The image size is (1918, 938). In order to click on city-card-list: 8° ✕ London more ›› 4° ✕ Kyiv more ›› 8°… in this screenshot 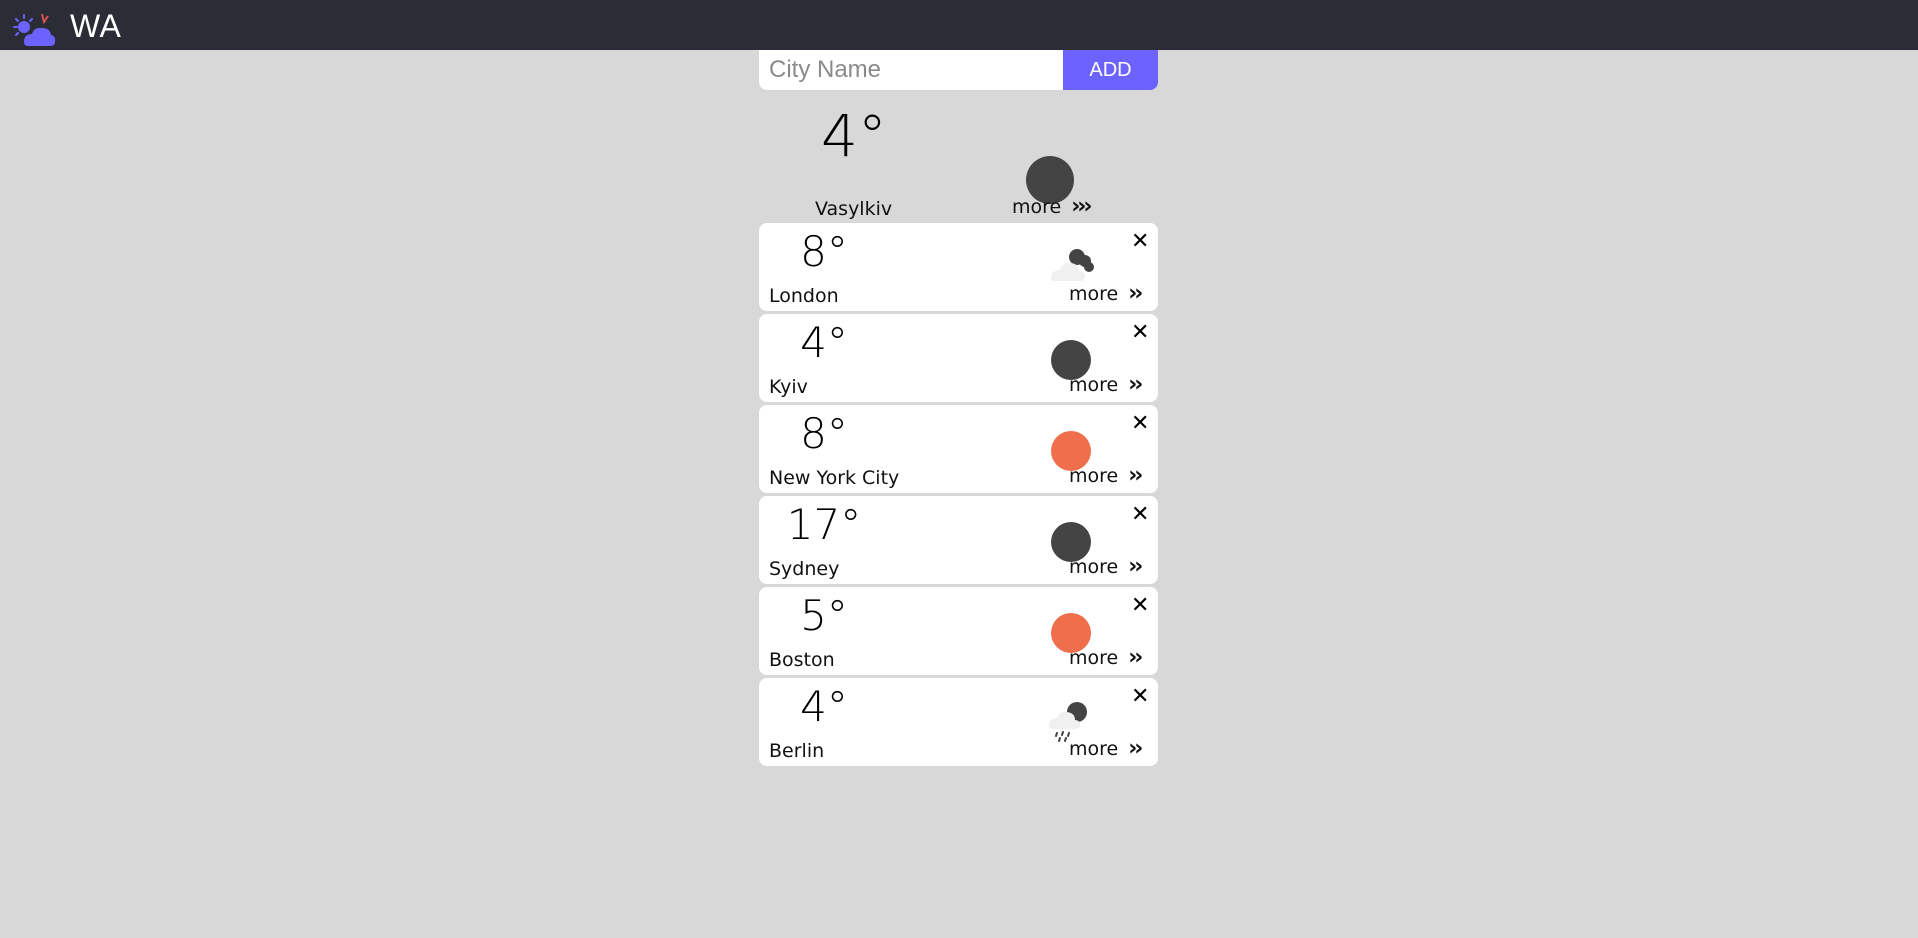, I will do `click(958, 496)`.